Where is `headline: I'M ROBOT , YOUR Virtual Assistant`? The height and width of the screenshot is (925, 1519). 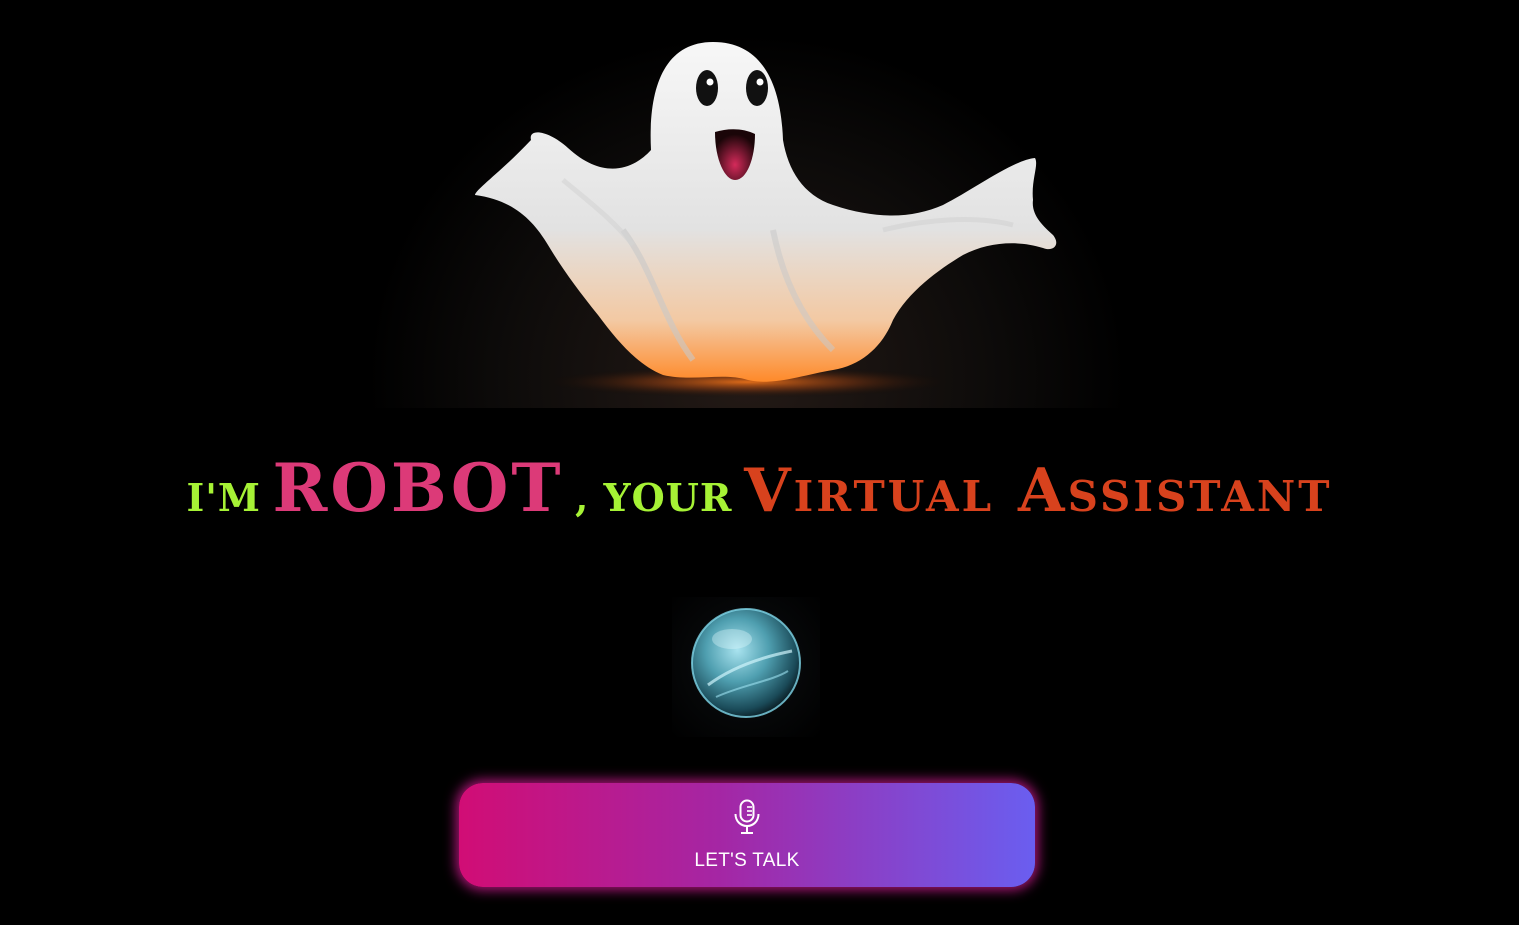 headline: I'M ROBOT , YOUR Virtual Assistant is located at coordinates (759, 488).